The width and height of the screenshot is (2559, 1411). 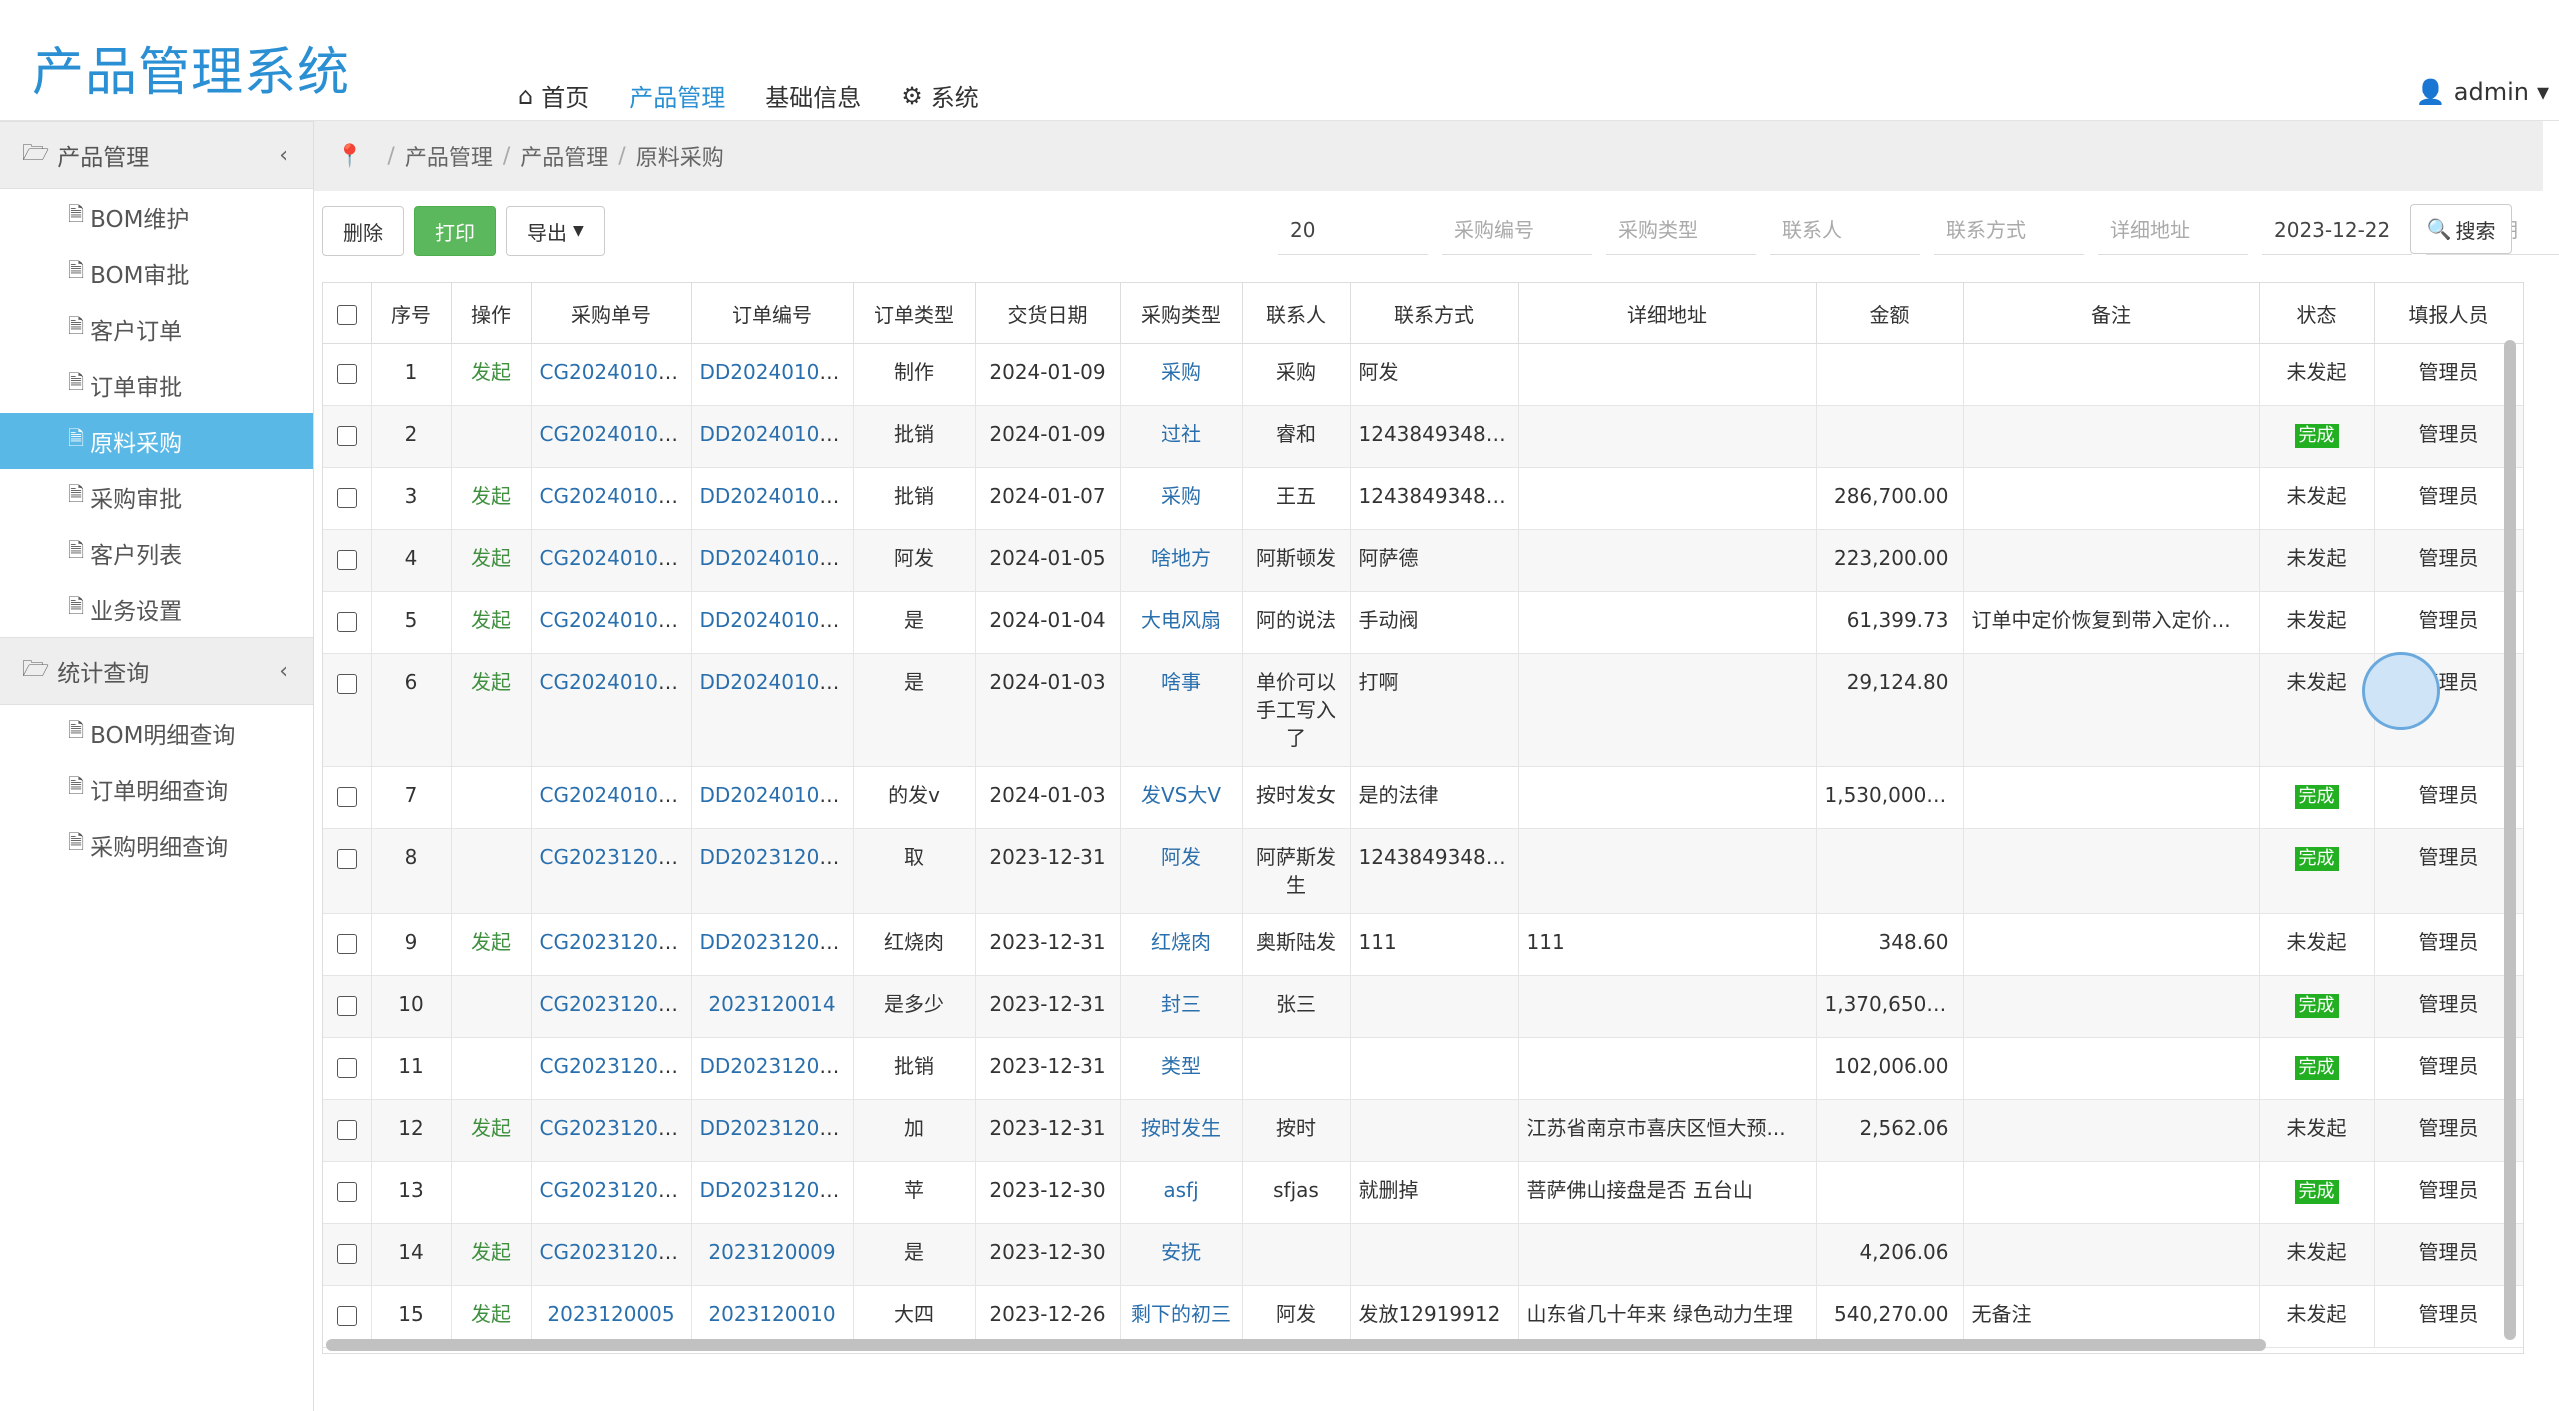 I want to click on sidebar-item-purchase-approve: 🗎 采购审批, so click(x=156, y=497).